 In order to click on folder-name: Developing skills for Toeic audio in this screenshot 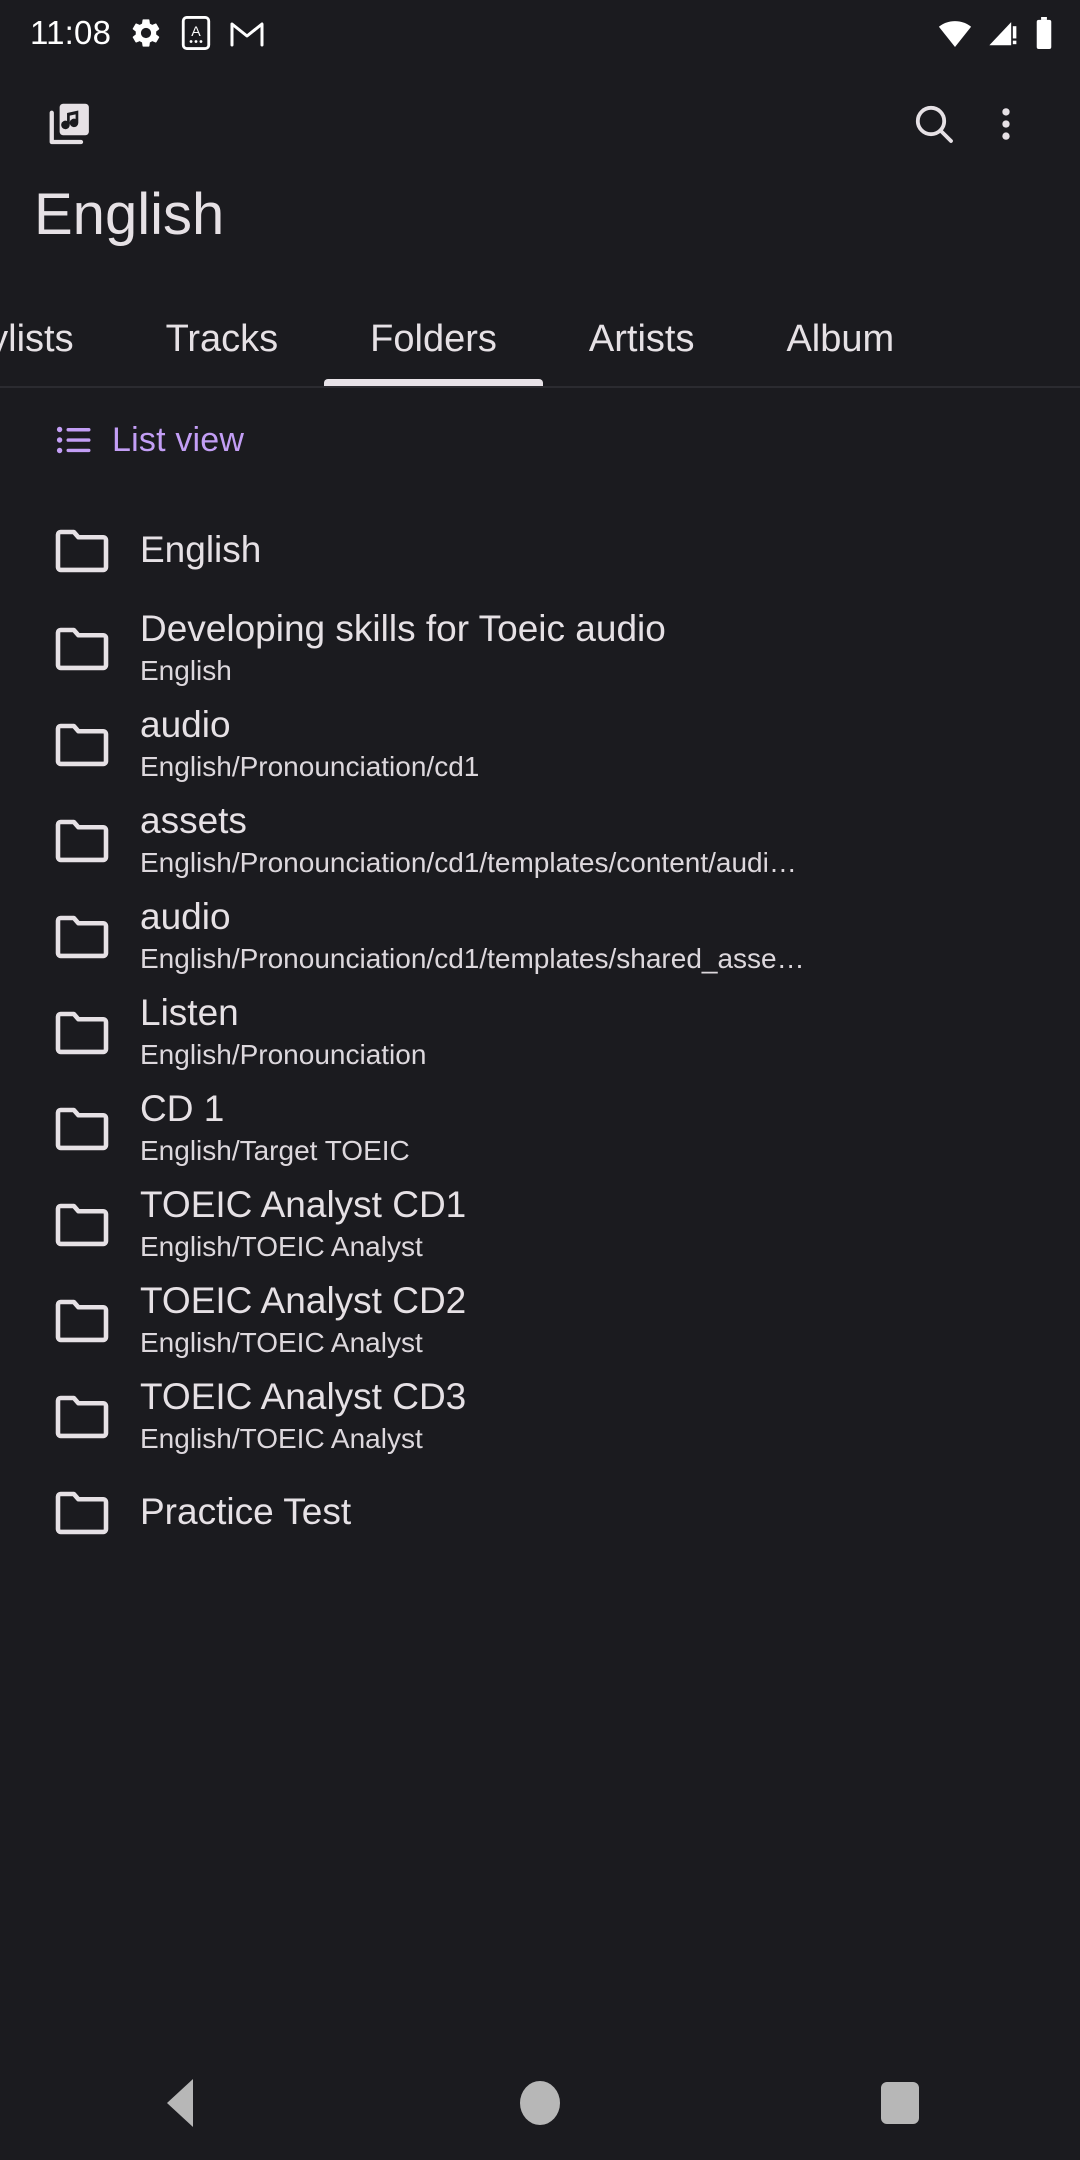, I will do `click(403, 628)`.